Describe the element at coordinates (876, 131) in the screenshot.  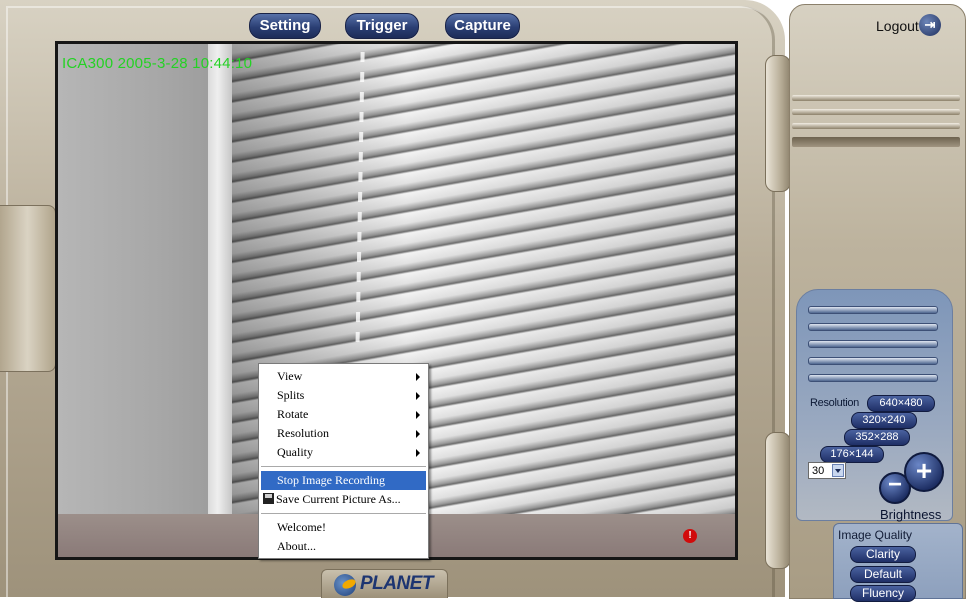
I see `panel-grooves` at that location.